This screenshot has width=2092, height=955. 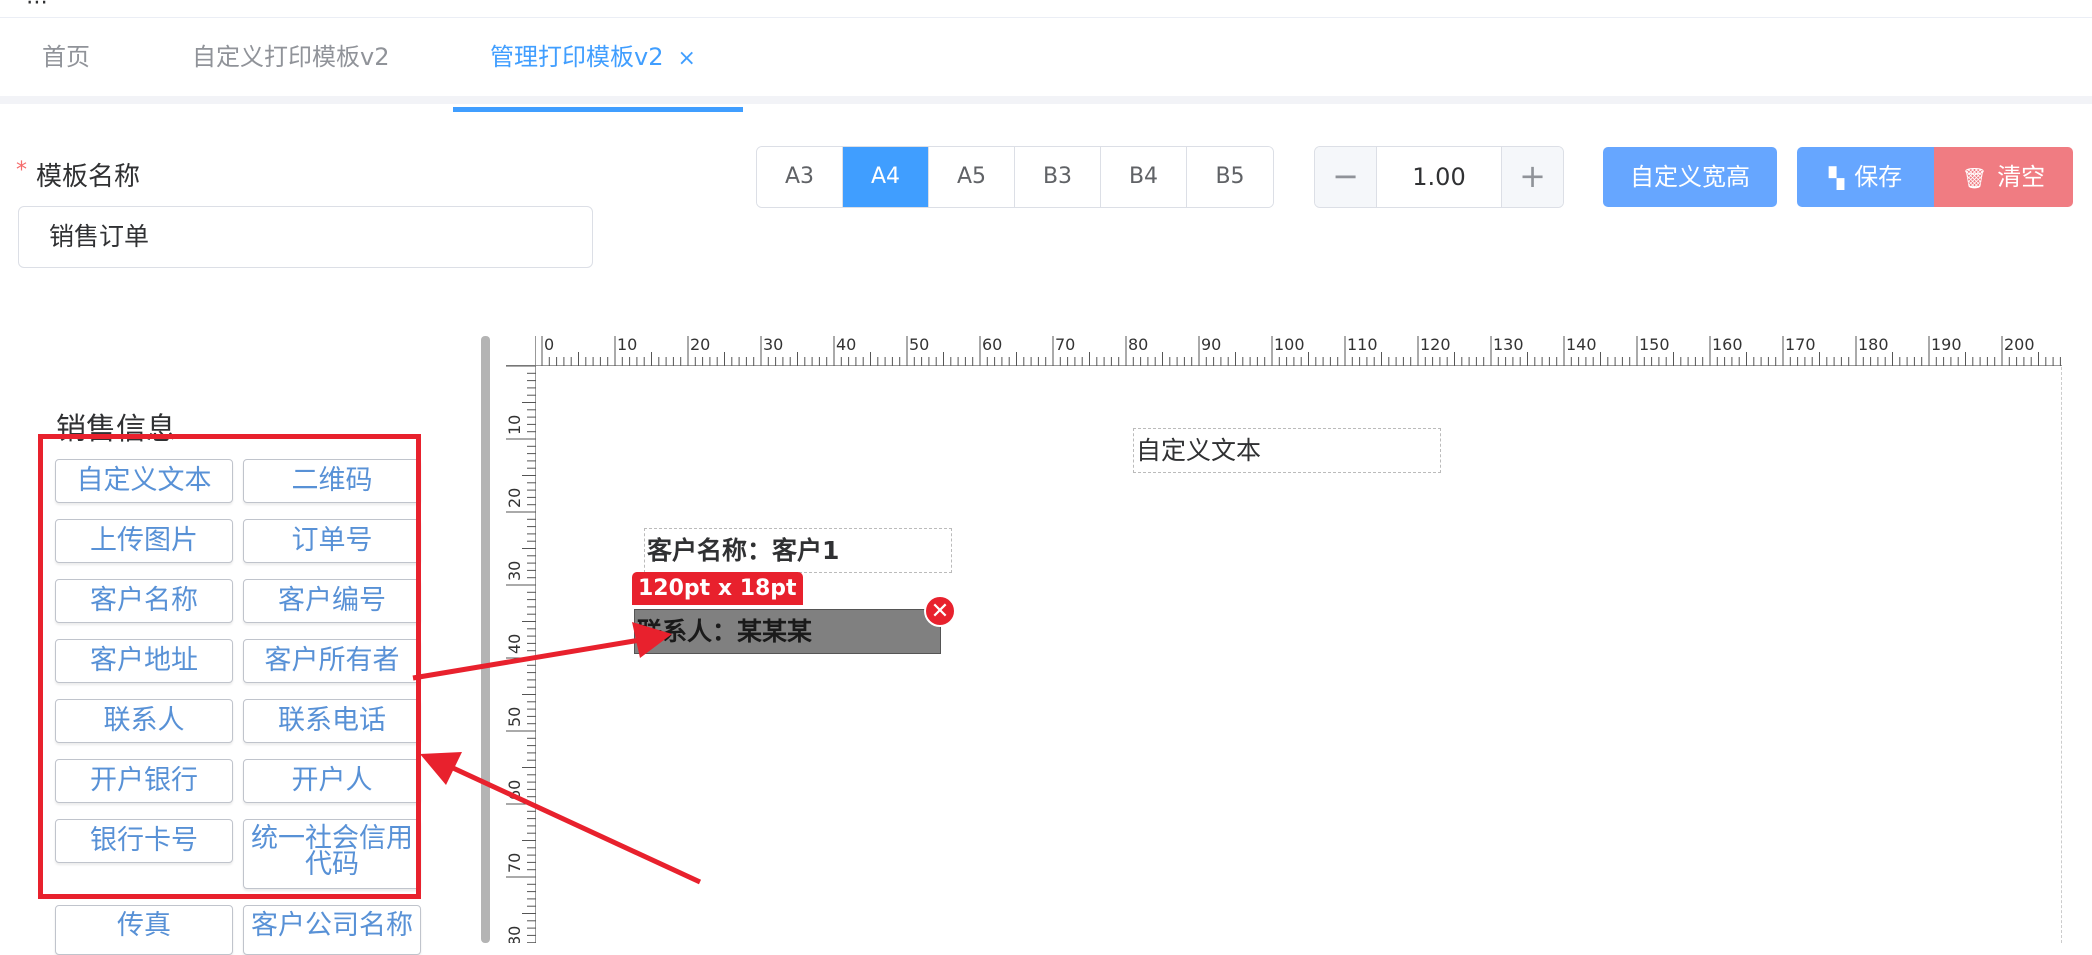 I want to click on ruler-label: 180, so click(x=1873, y=345).